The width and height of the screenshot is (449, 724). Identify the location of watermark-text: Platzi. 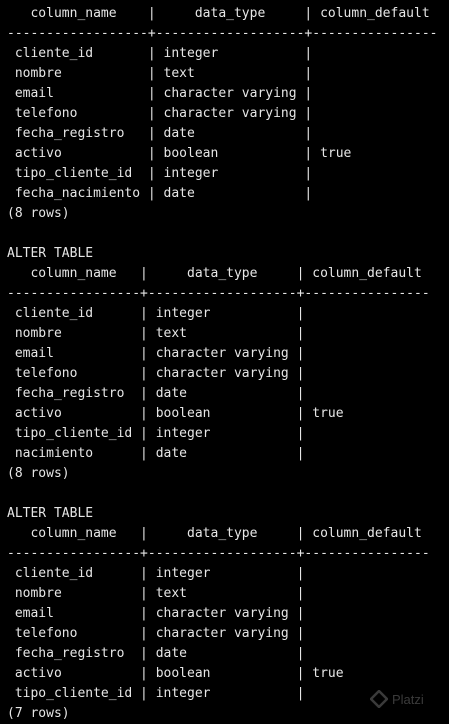
(408, 699).